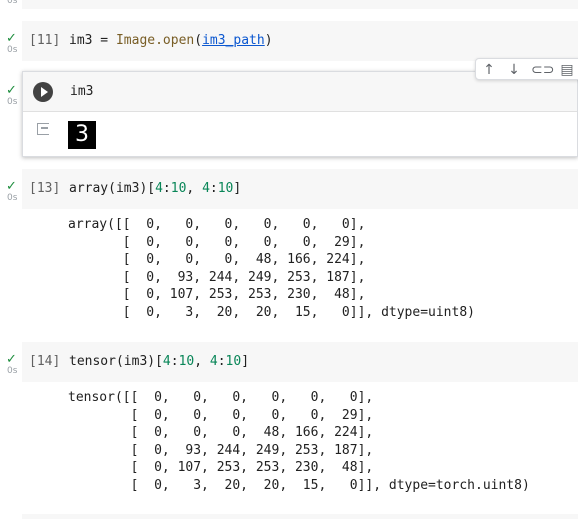 The image size is (578, 519). I want to click on link-icon: ⊂⊃, so click(542, 70).